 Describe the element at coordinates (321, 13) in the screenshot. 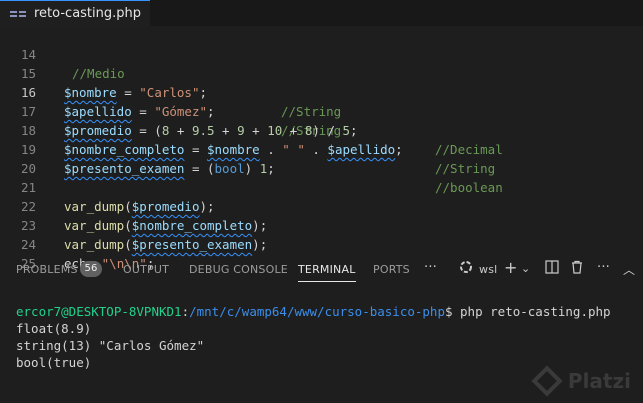

I see `editor-tab-bar: reto-casting.php` at that location.